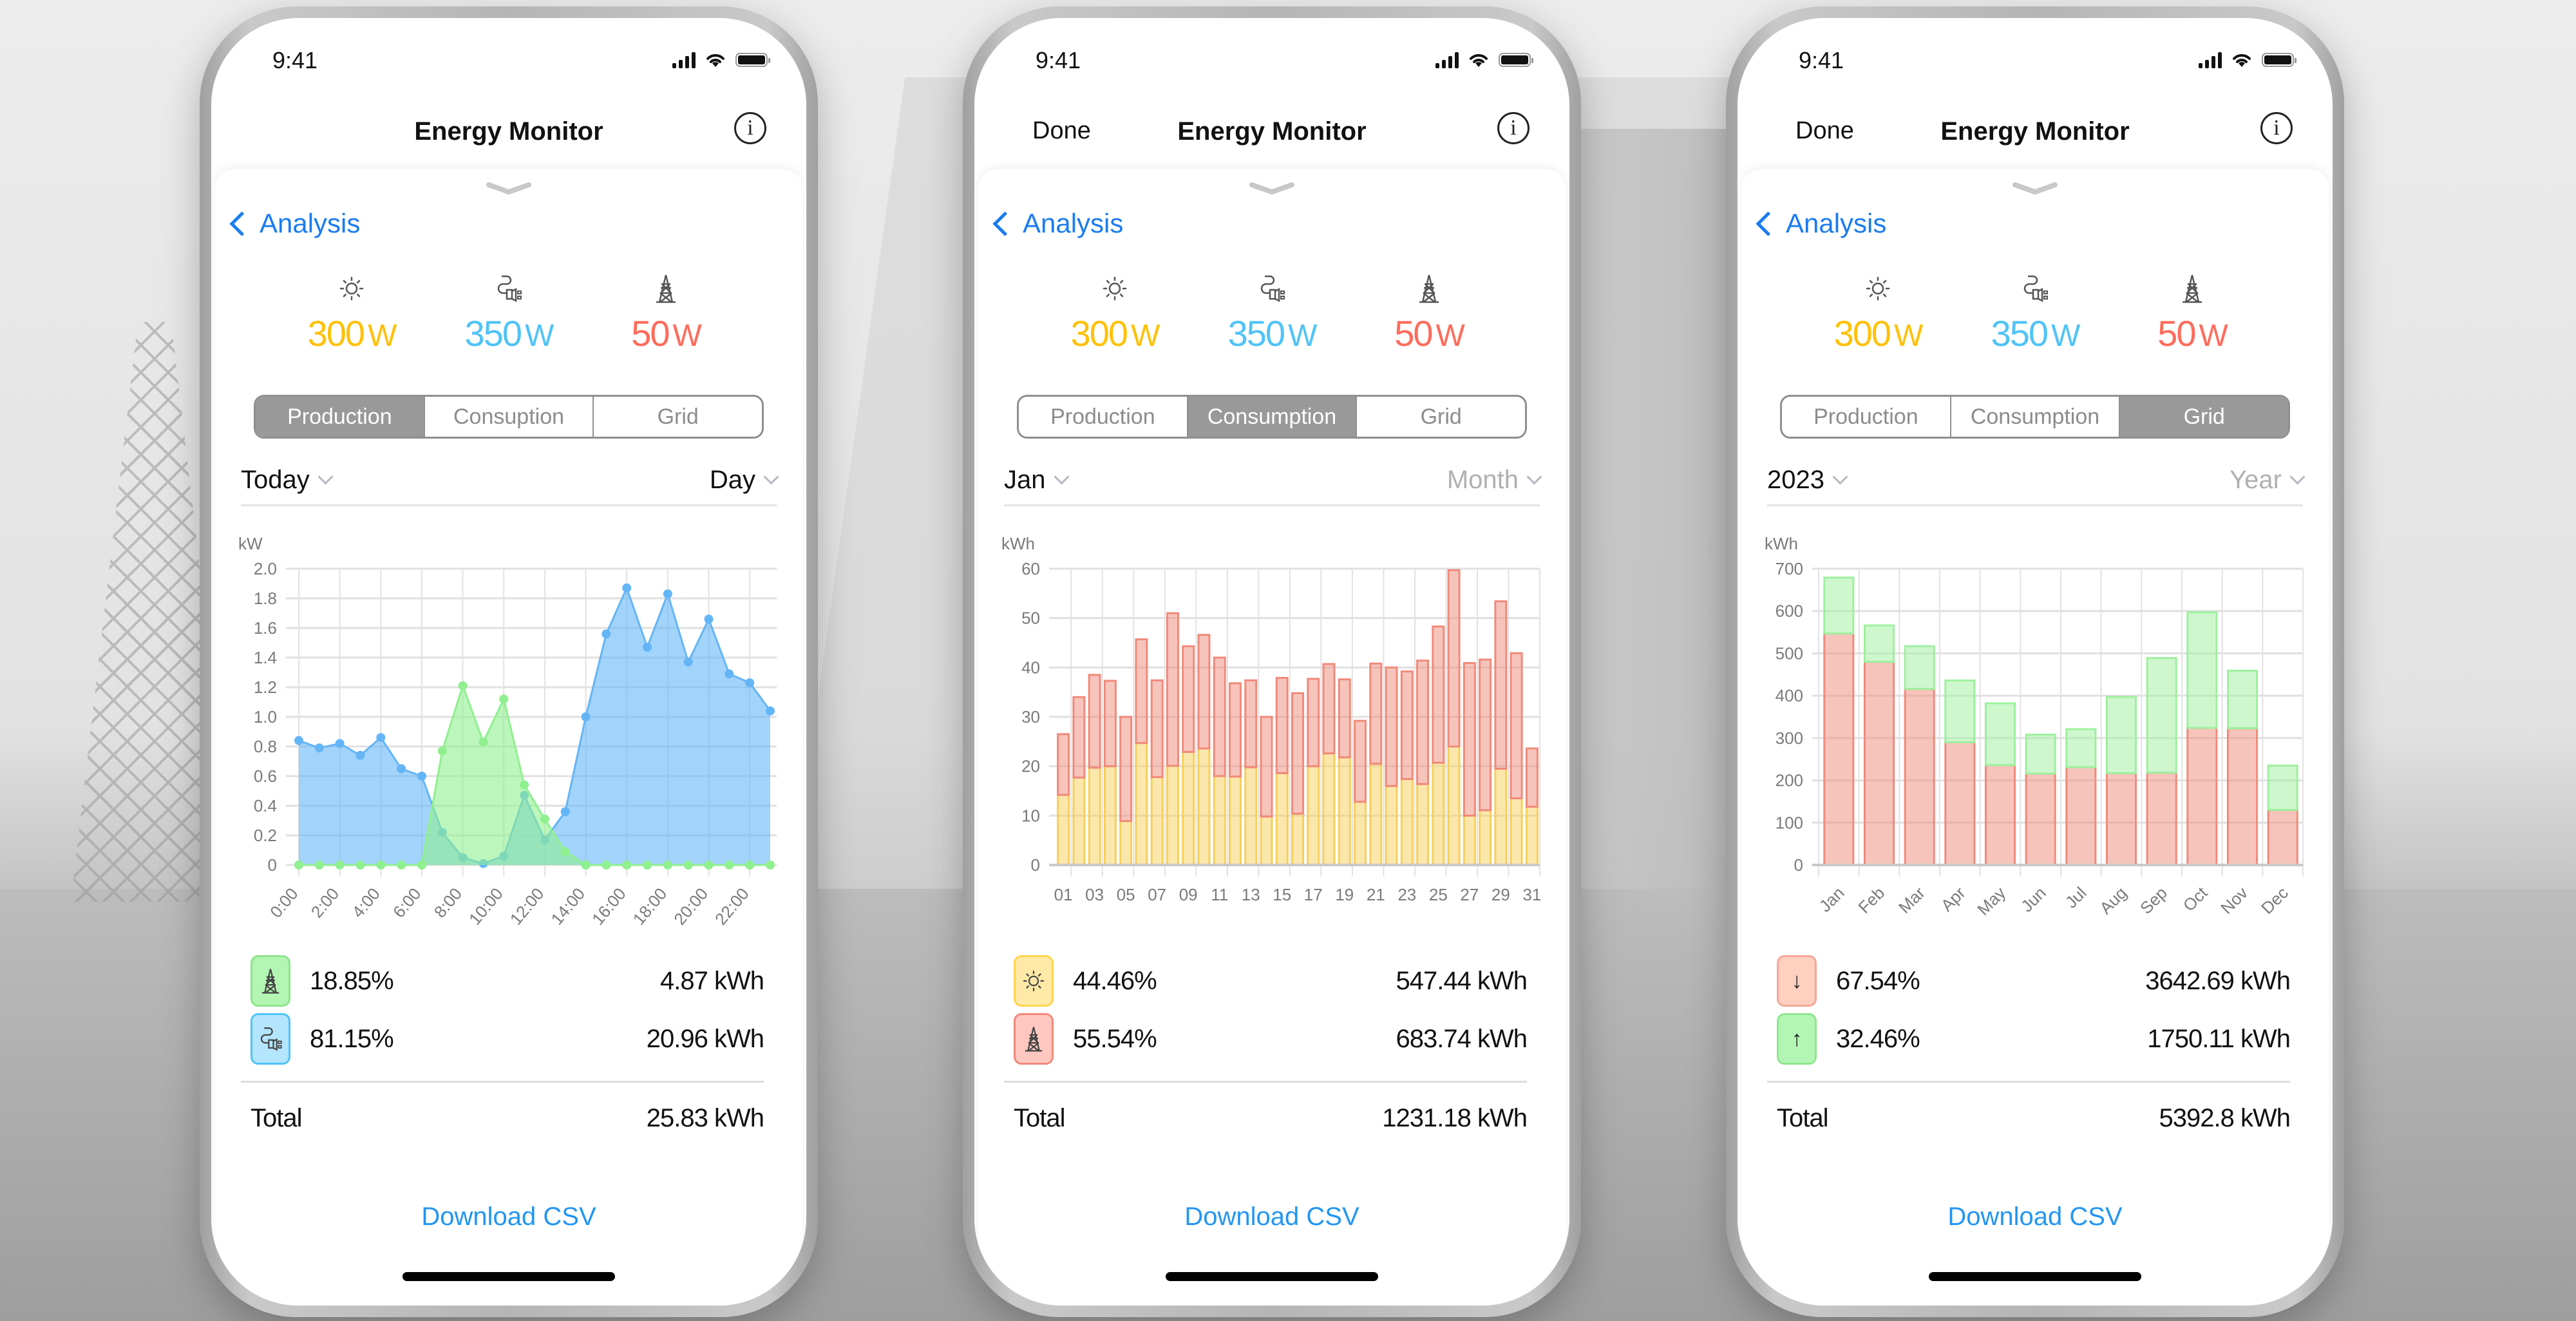 Image resolution: width=2576 pixels, height=1321 pixels. What do you see at coordinates (745, 480) in the screenshot?
I see `range-selector: Day` at bounding box center [745, 480].